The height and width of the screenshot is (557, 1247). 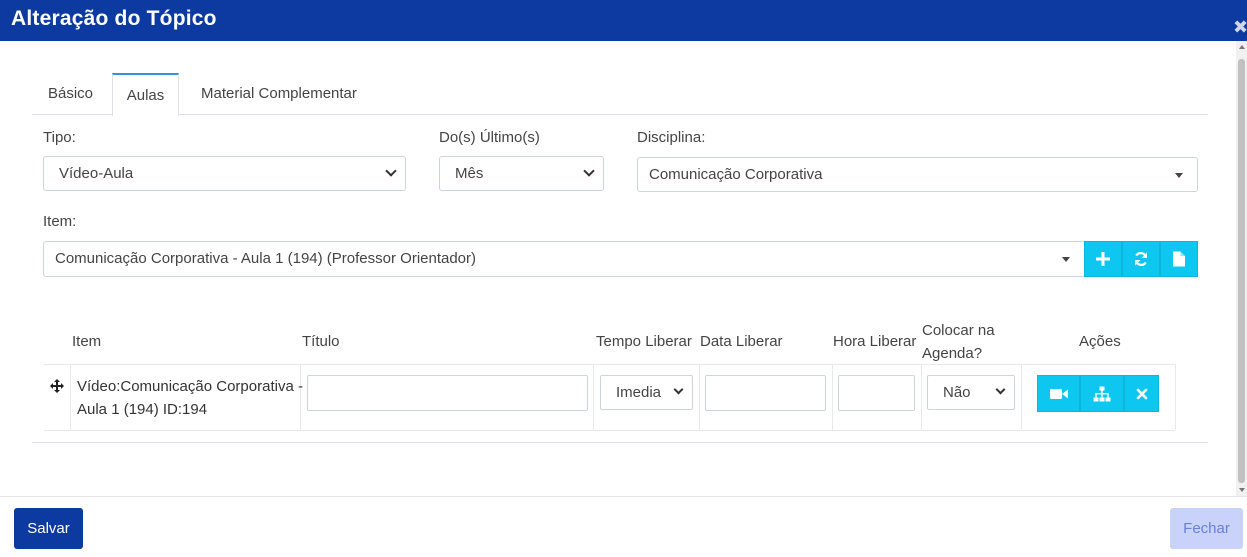 I want to click on tipo-label: Tipo:, so click(x=59, y=137).